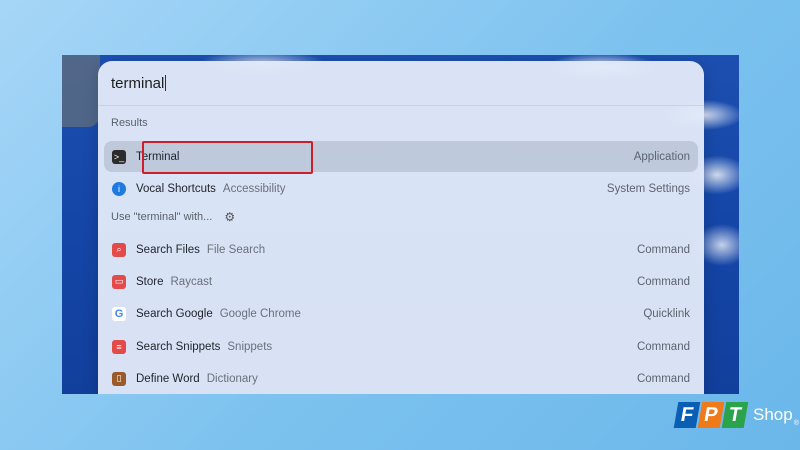 The width and height of the screenshot is (800, 450). What do you see at coordinates (129, 123) in the screenshot?
I see `results-section-label: Results` at bounding box center [129, 123].